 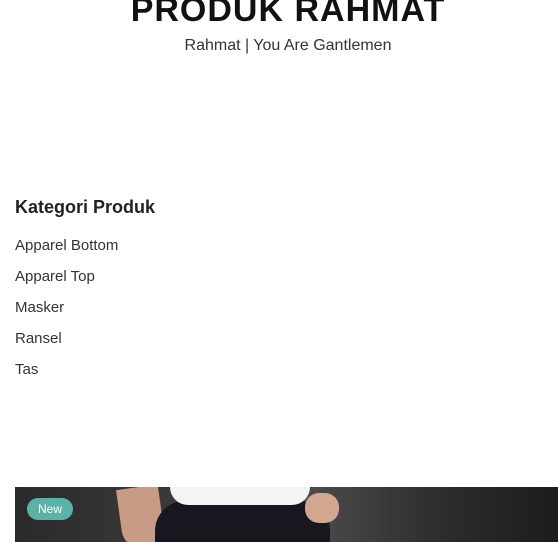 I want to click on category-item-apparel-top: Apparel Top, so click(x=66, y=282).